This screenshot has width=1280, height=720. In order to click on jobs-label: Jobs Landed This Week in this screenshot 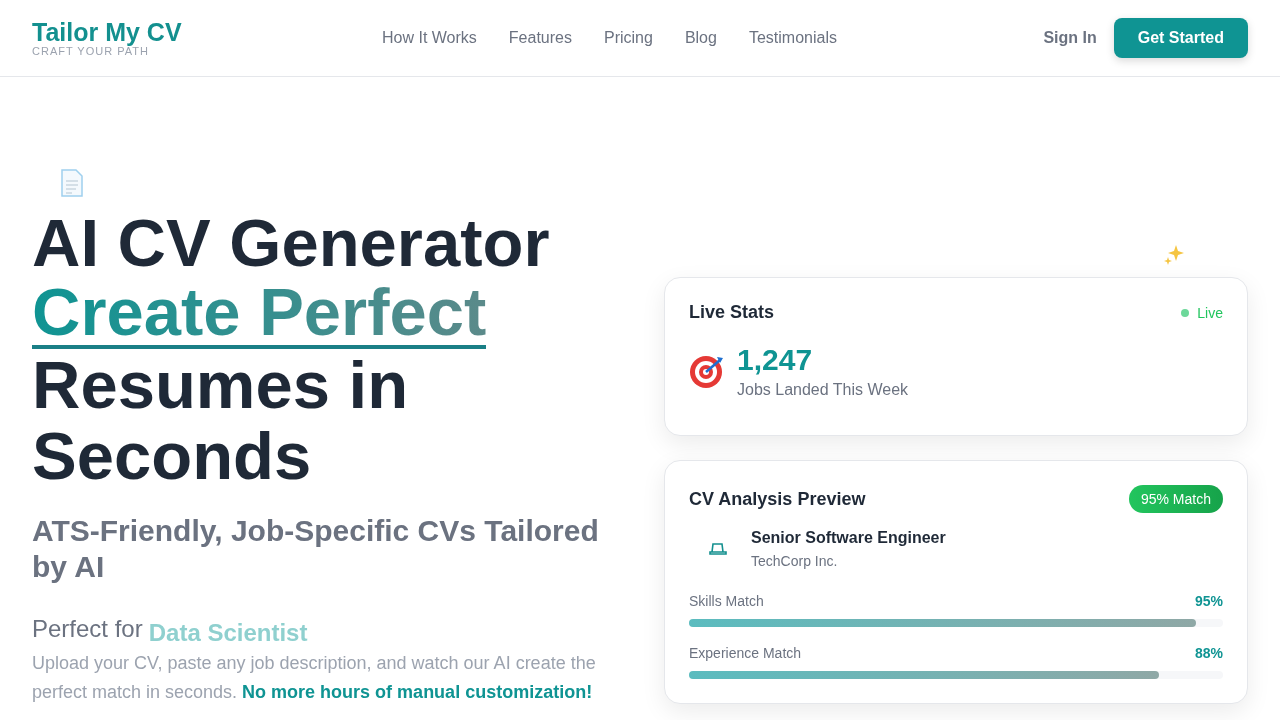, I will do `click(823, 390)`.